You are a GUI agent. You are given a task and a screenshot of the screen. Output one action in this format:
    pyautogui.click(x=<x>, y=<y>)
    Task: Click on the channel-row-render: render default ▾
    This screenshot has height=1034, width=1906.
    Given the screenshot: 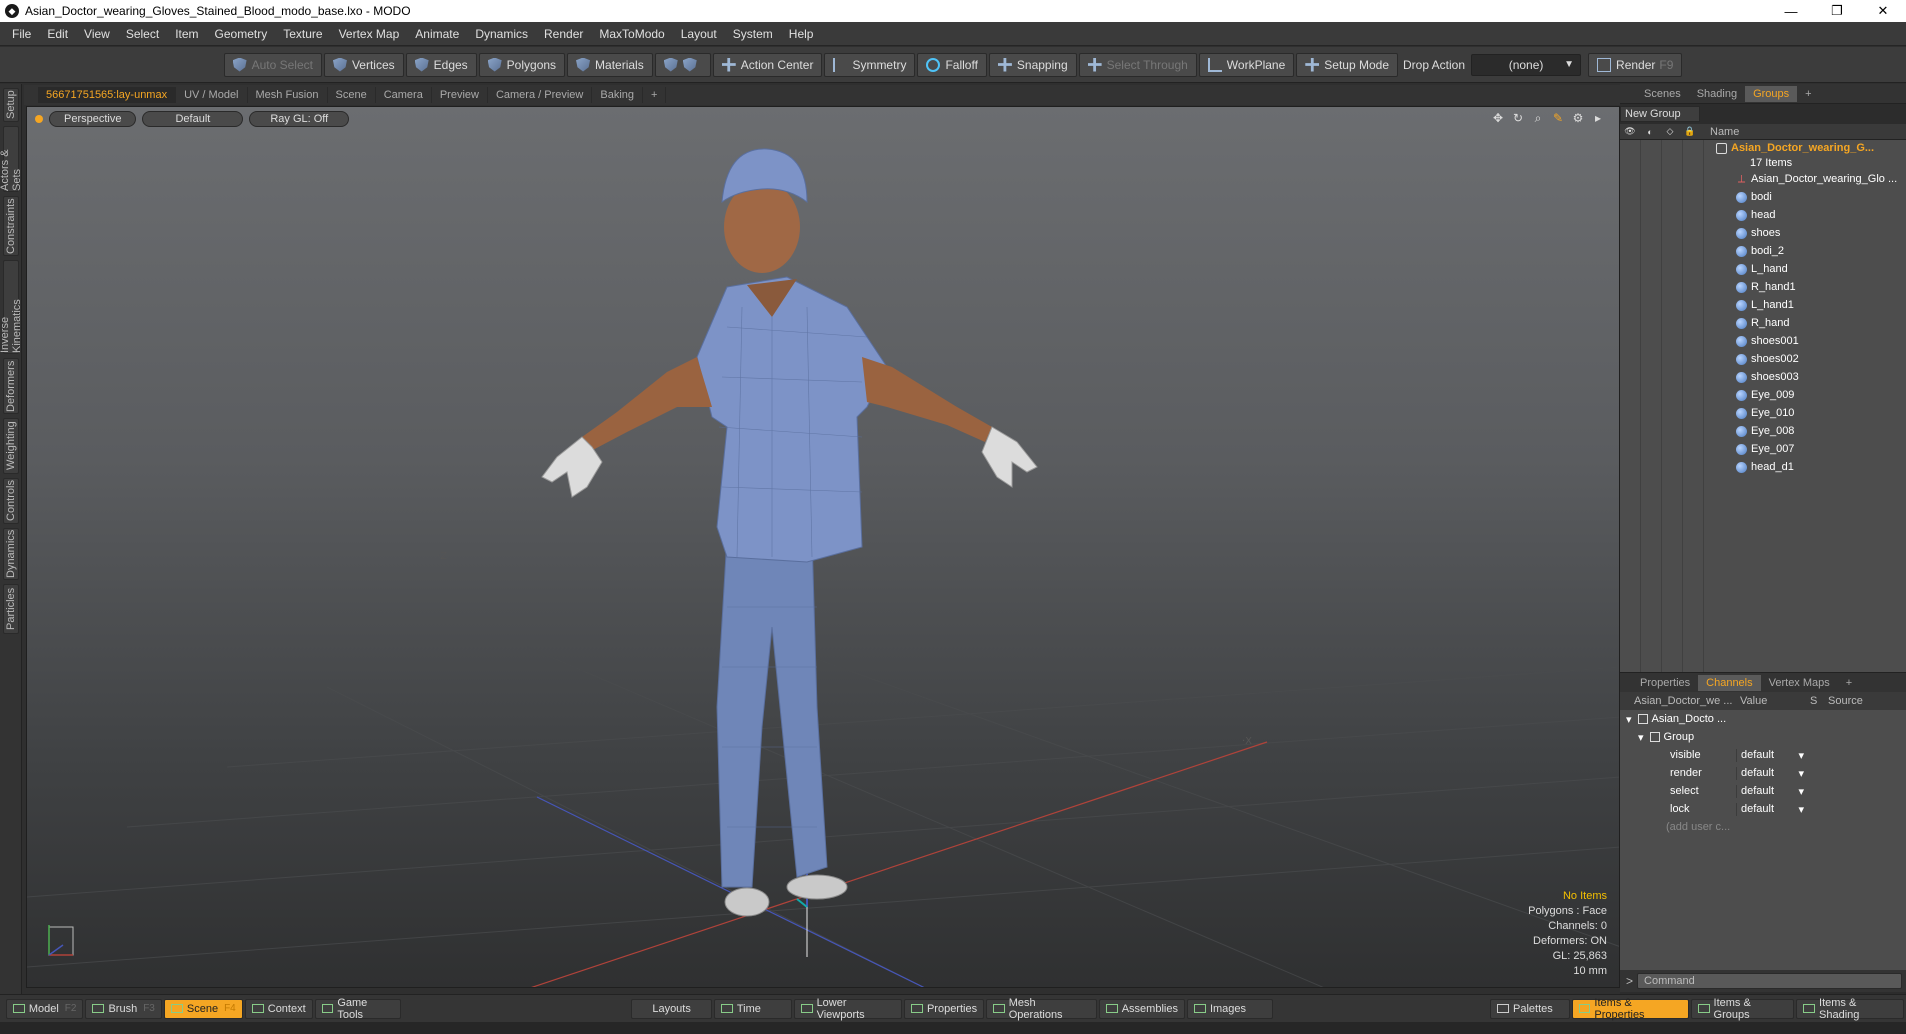 What is the action you would take?
    pyautogui.click(x=1763, y=773)
    